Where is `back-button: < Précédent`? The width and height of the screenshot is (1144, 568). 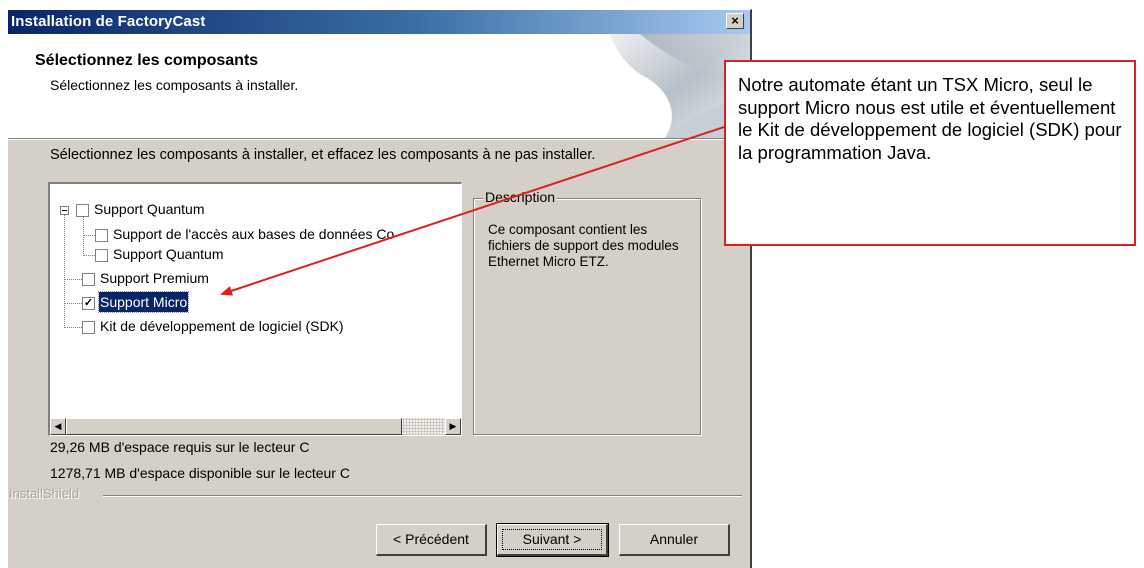
back-button: < Précédent is located at coordinates (431, 540).